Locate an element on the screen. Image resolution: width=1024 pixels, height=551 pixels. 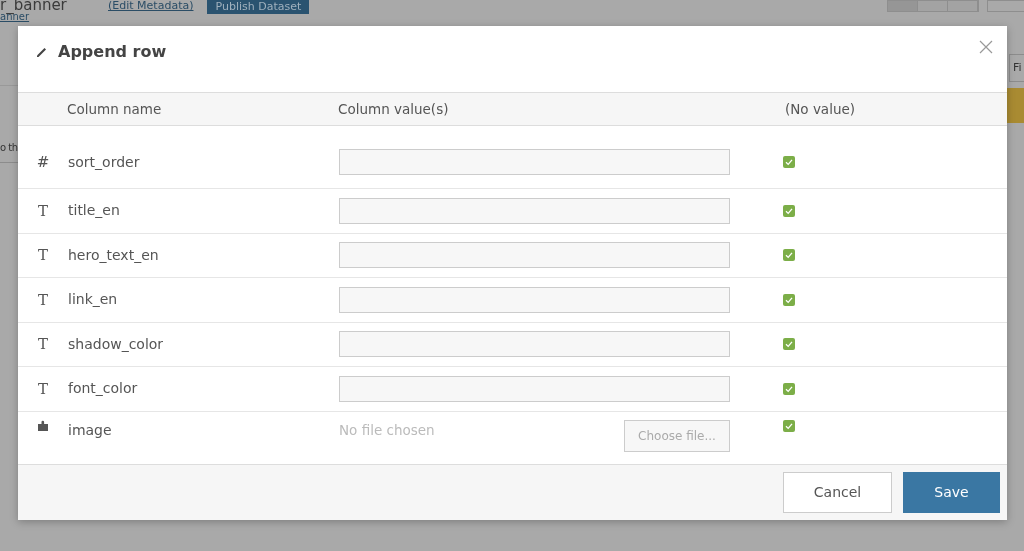
publish-button: Publish Dataset is located at coordinates (258, 7).